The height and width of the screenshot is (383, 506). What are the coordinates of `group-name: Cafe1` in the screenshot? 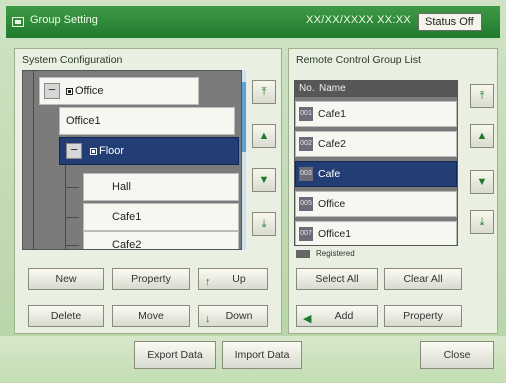 It's located at (332, 114).